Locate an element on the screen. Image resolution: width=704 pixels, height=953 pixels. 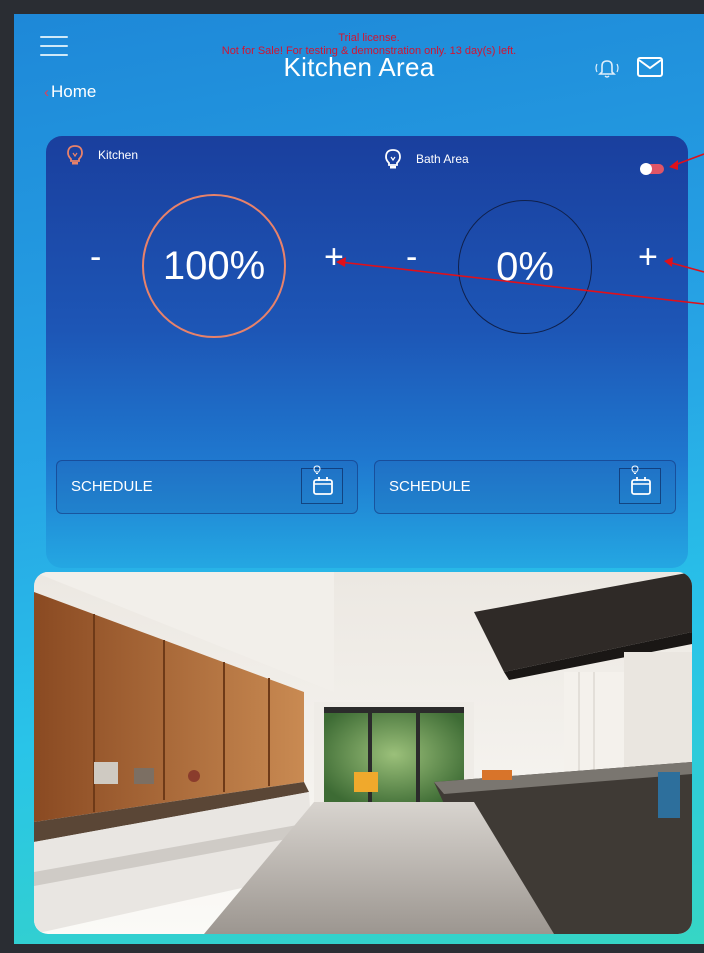
bath-schedule-calendar-button is located at coordinates (640, 484).